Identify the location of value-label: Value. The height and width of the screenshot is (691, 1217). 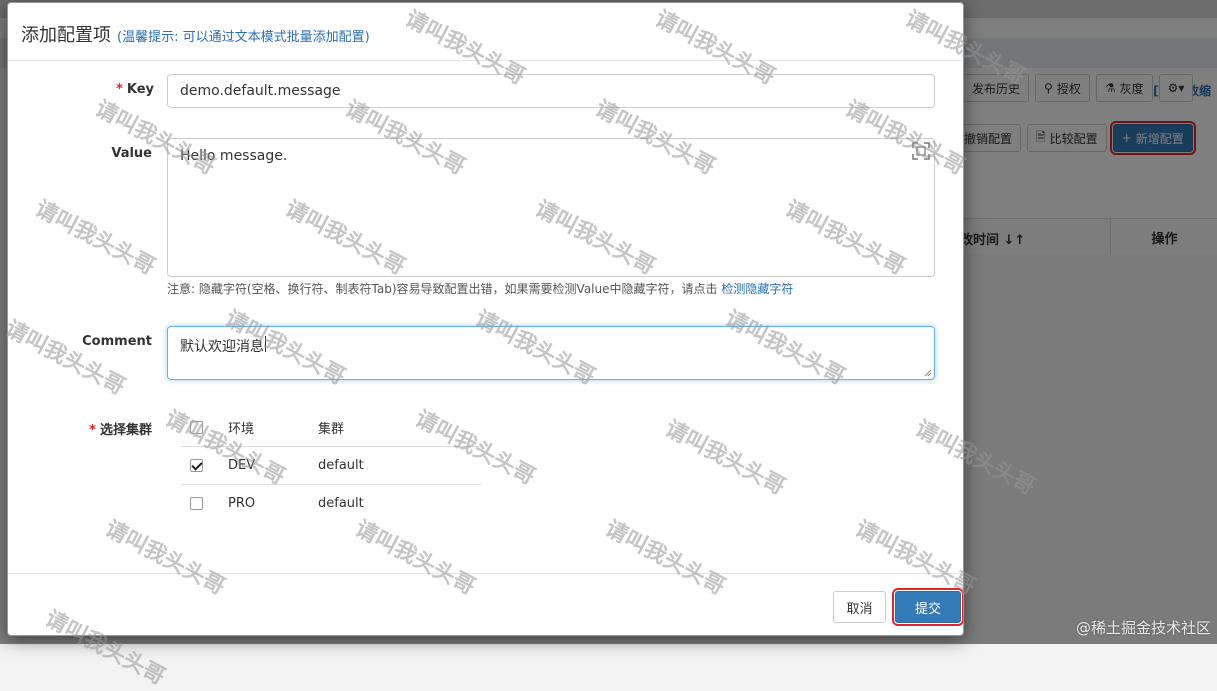
(131, 153).